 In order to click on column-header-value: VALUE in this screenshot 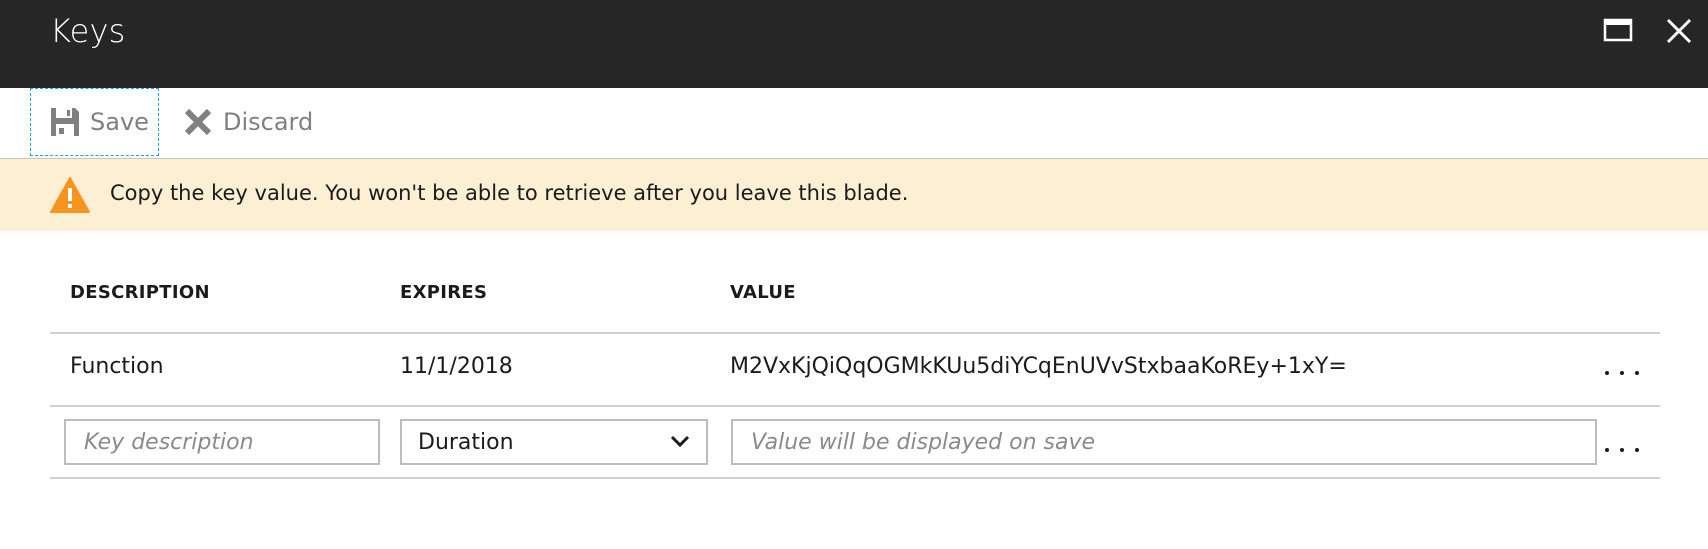, I will do `click(763, 292)`.